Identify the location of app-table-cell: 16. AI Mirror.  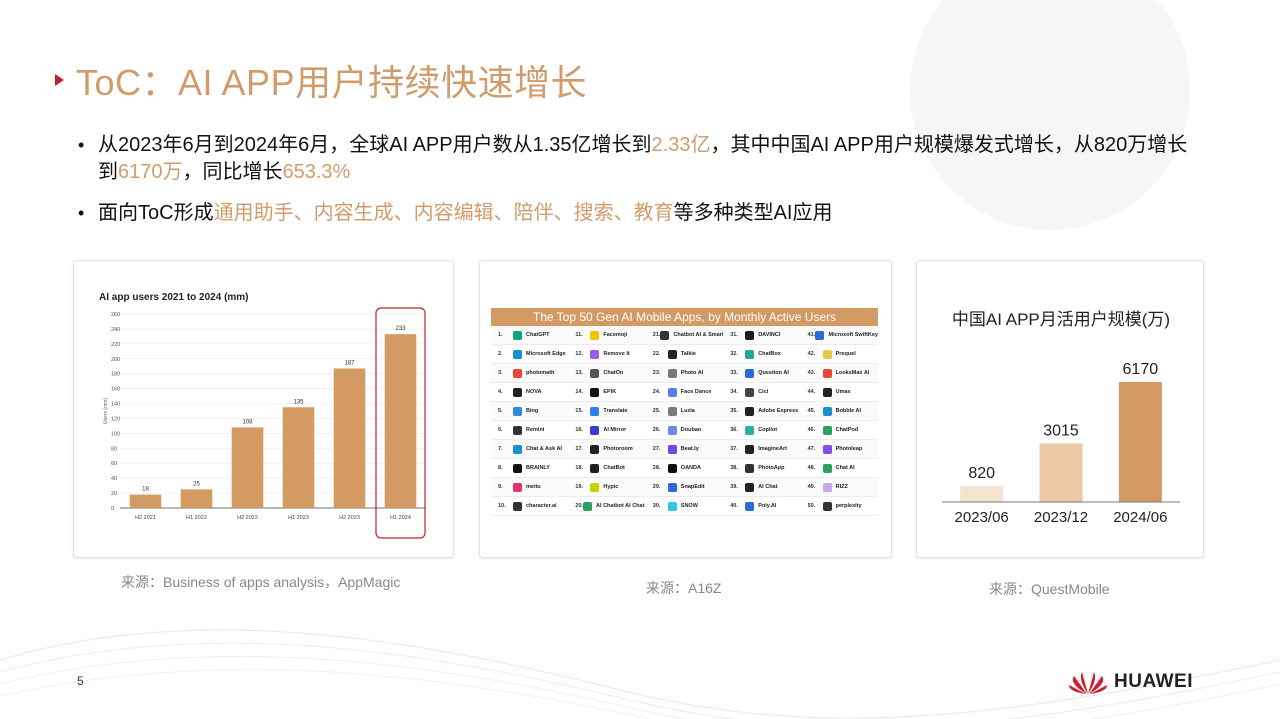
(607, 430).